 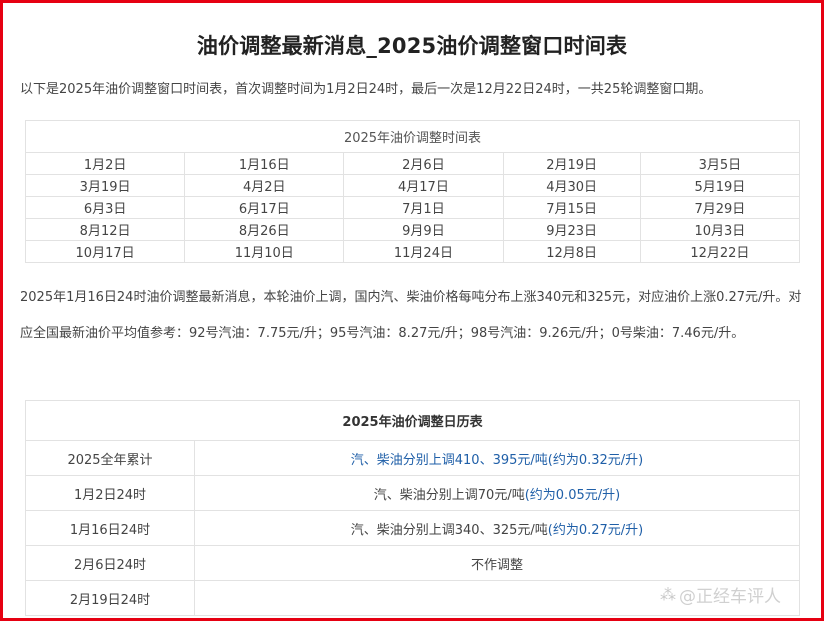 I want to click on article-title: 油价调整最新消息_2025油价调整窗口时间表, so click(x=412, y=46).